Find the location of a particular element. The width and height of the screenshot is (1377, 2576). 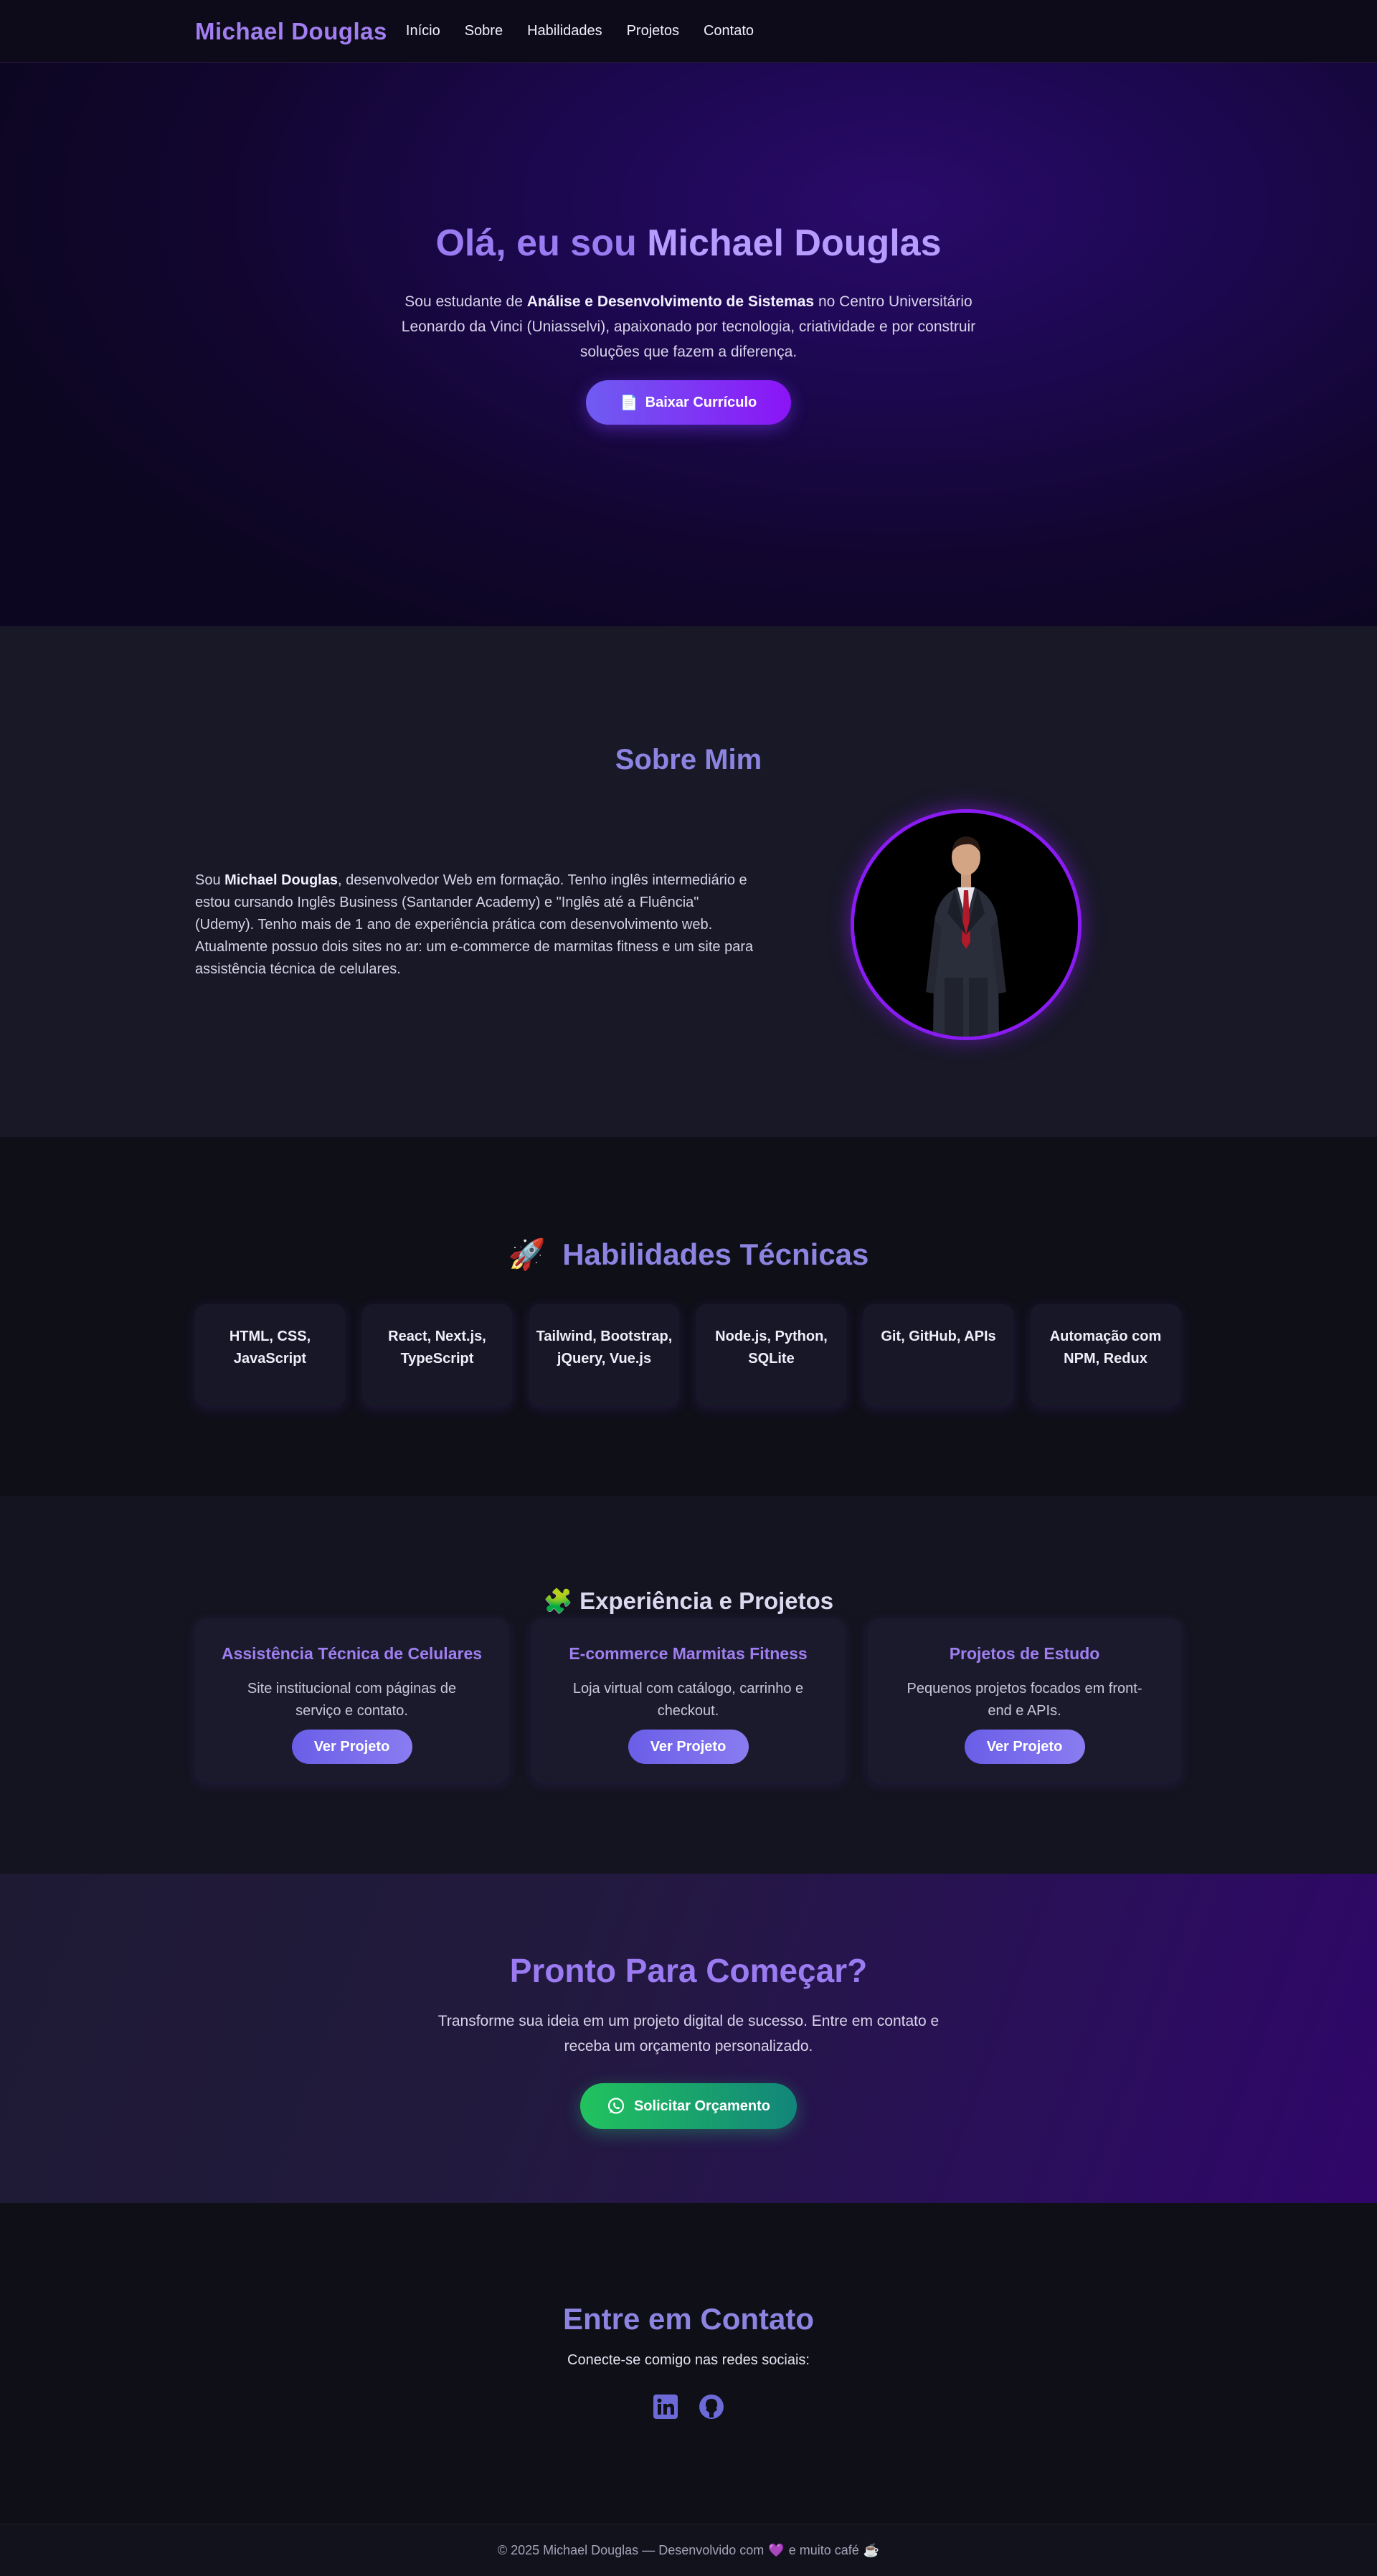

github-icon is located at coordinates (711, 2406).